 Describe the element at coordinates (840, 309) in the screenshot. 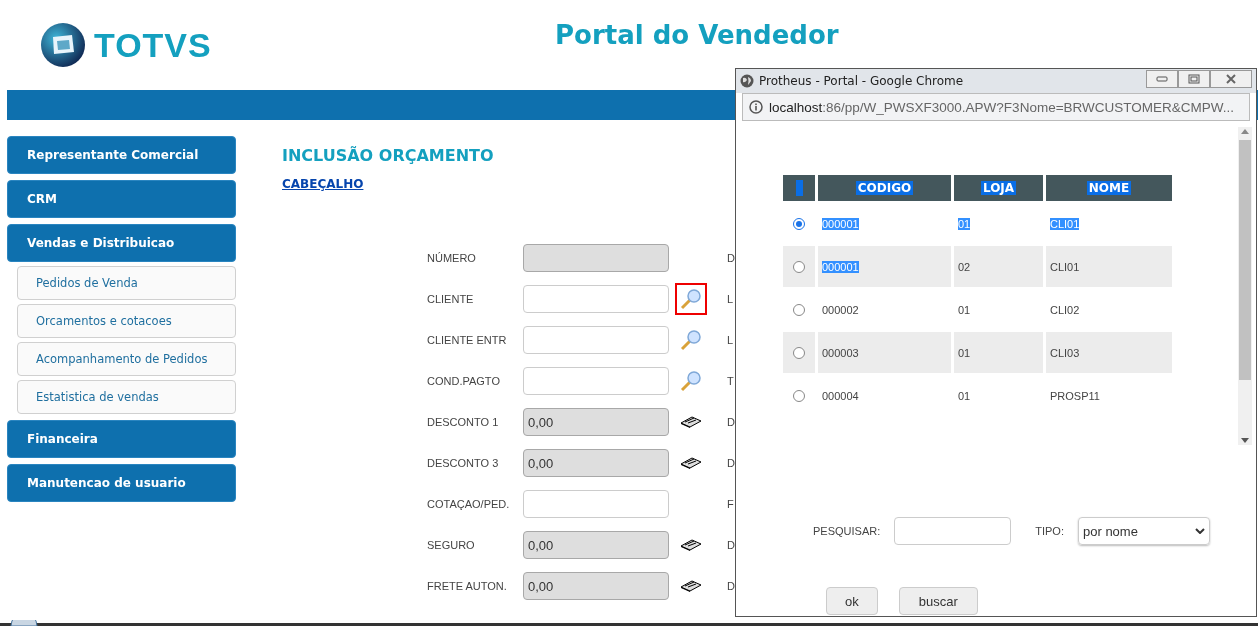

I see `table-cell: 000002` at that location.